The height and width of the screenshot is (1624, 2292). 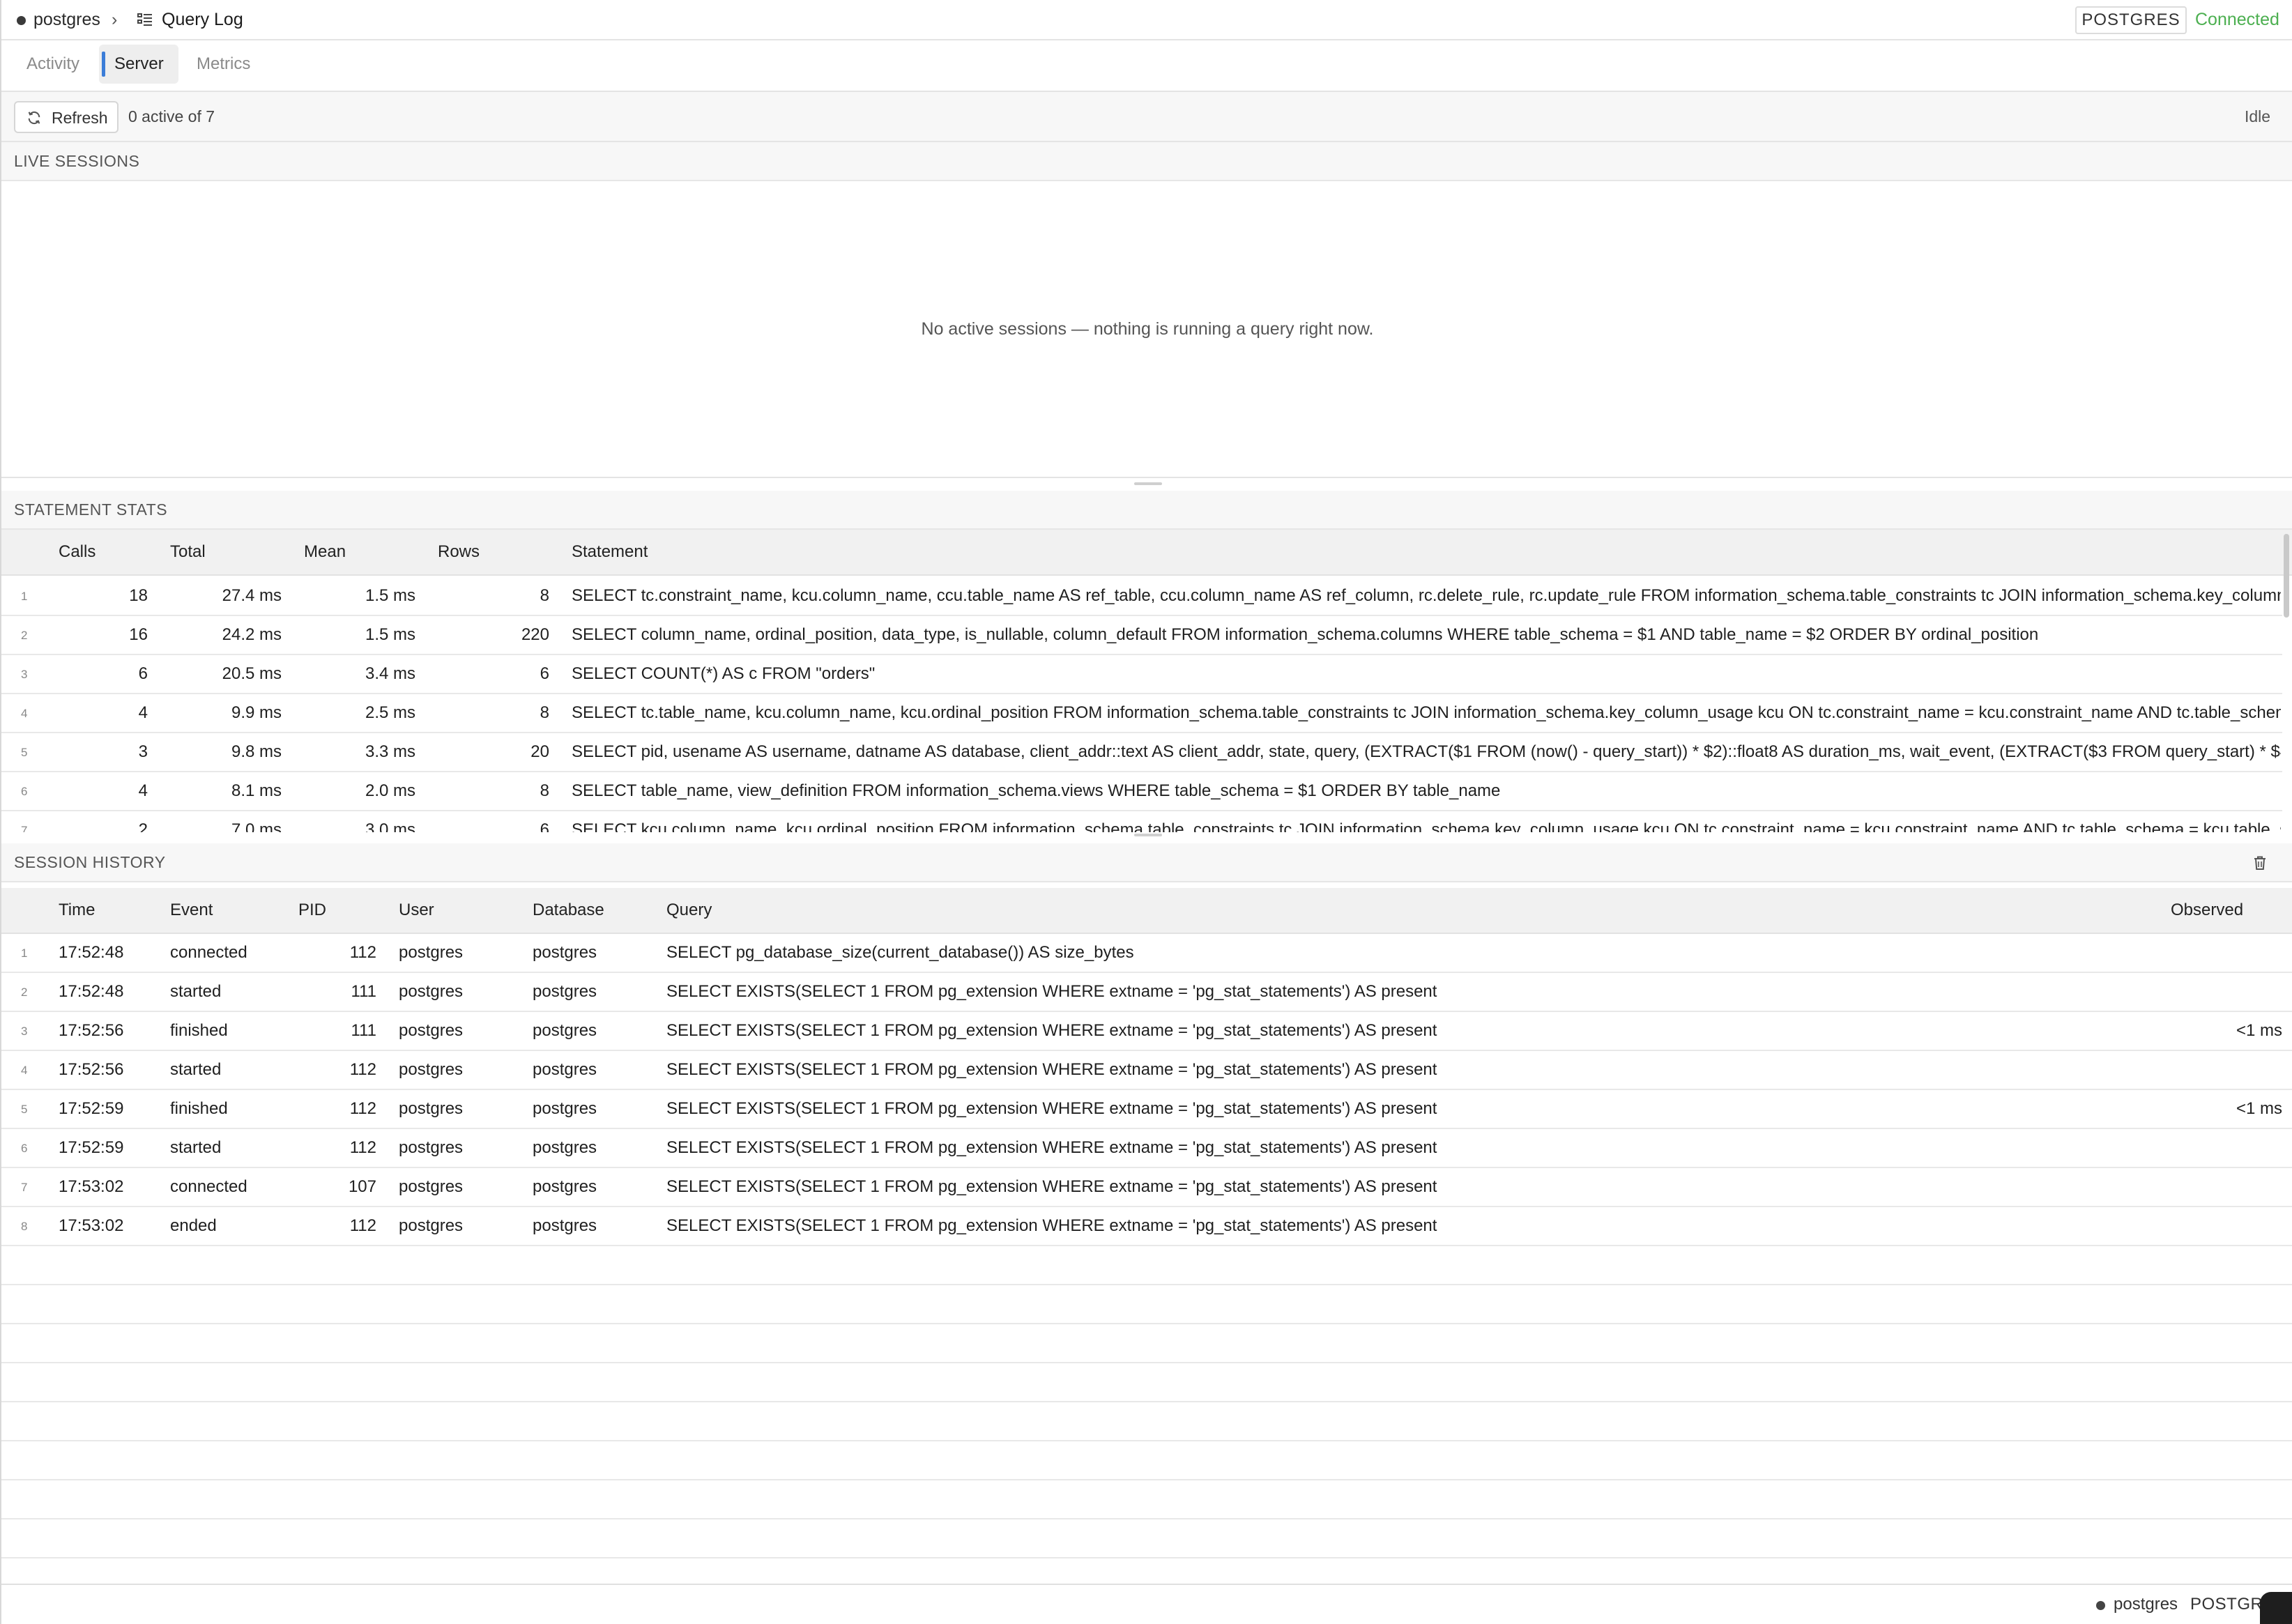 What do you see at coordinates (77, 552) in the screenshot?
I see `column-header-calls: Calls` at bounding box center [77, 552].